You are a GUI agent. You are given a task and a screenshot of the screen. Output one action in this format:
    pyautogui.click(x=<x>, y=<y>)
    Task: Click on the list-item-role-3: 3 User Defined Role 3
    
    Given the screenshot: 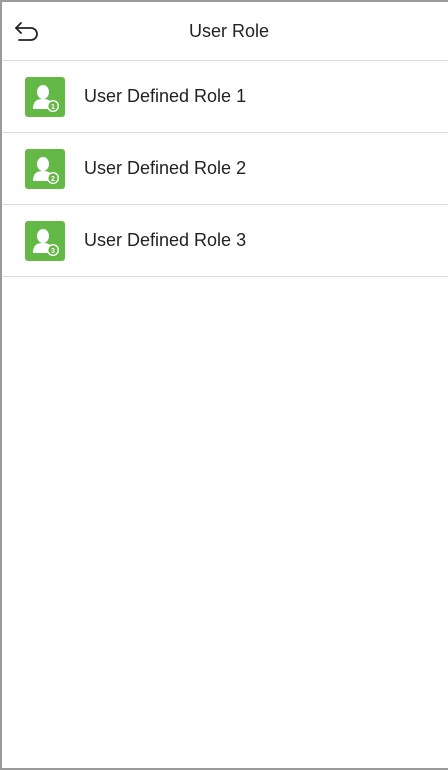 What is the action you would take?
    pyautogui.click(x=225, y=241)
    